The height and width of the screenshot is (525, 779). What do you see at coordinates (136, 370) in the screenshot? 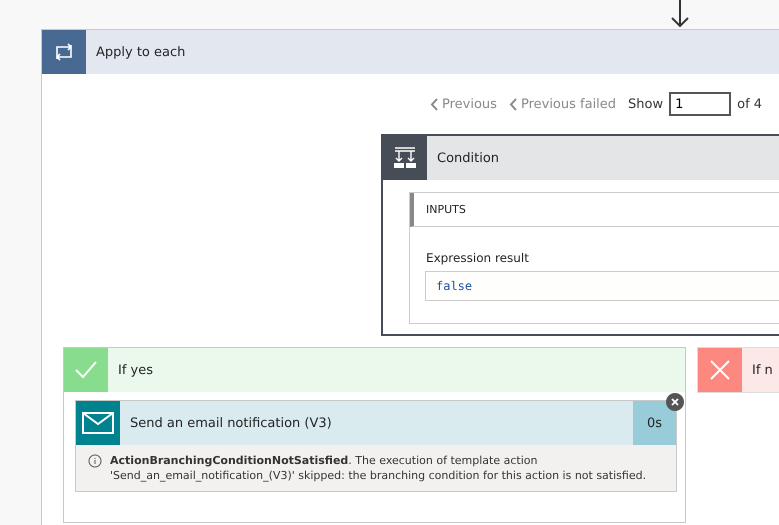
I see `branch-title: If yes` at bounding box center [136, 370].